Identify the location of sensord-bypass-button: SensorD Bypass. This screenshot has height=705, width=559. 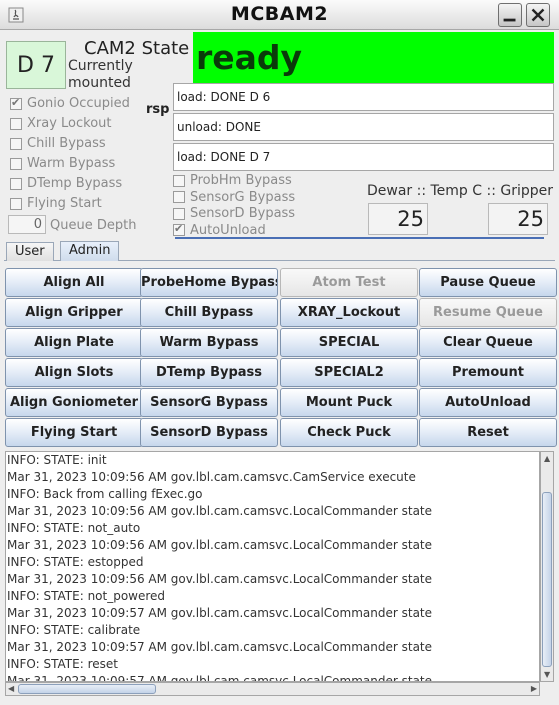
(209, 432).